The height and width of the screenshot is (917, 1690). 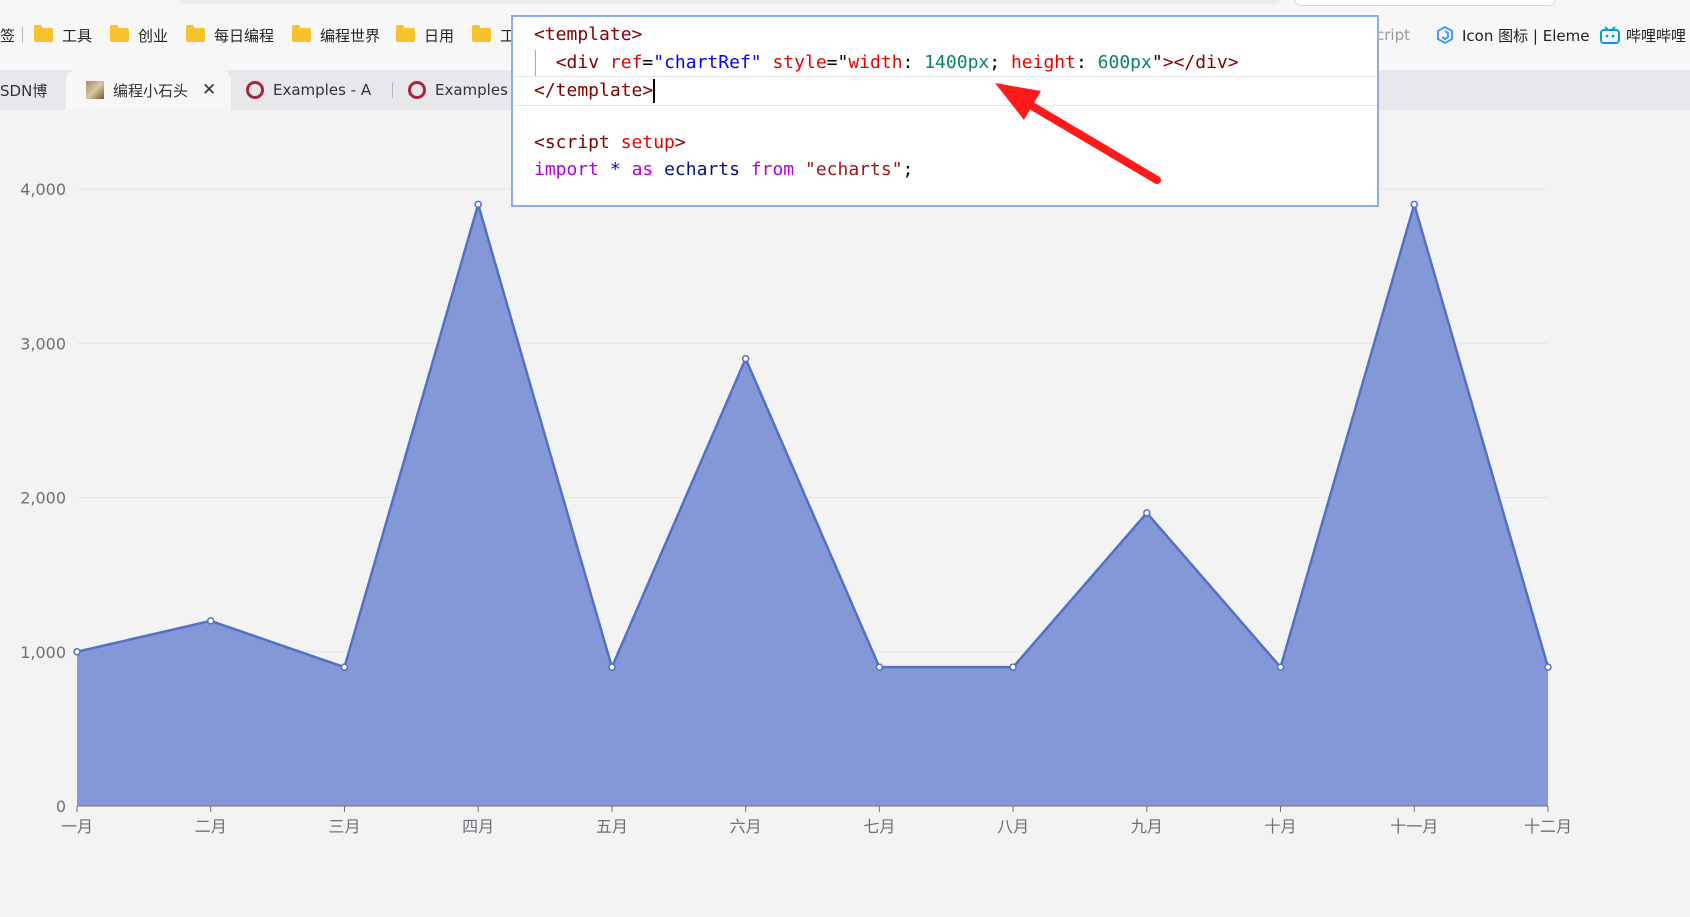 I want to click on x-tick-label: 六月, so click(x=746, y=826).